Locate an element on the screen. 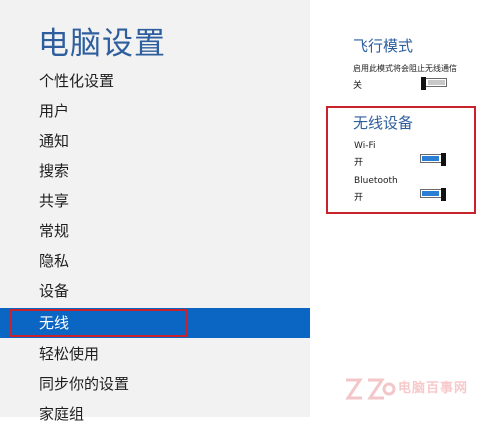  nav-item-label: 同步你的设置 is located at coordinates (84, 384).